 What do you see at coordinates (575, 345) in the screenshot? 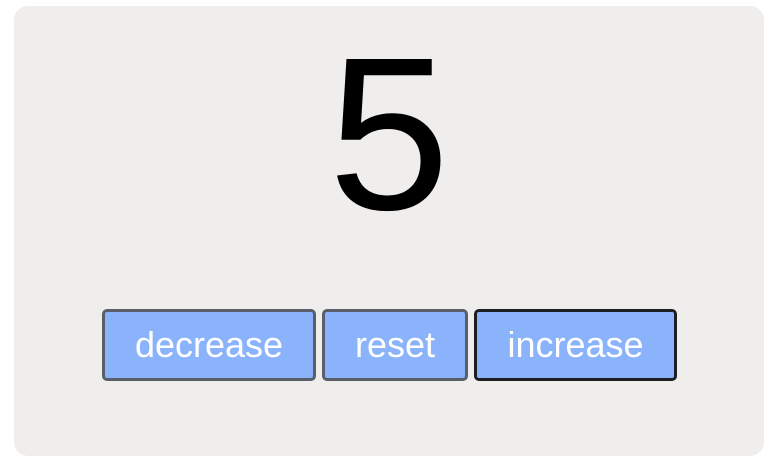
I see `increase-button: increase` at bounding box center [575, 345].